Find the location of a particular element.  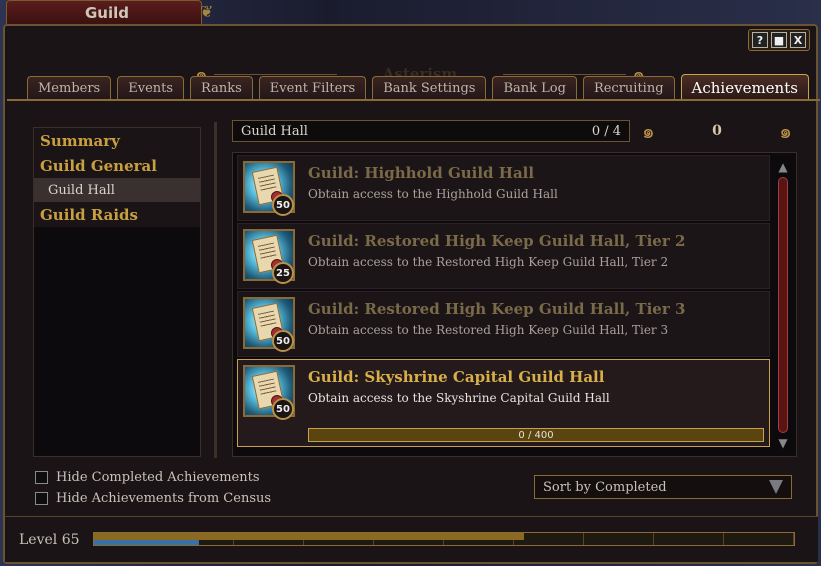

right-swirl-icon: ๑ is located at coordinates (785, 131).